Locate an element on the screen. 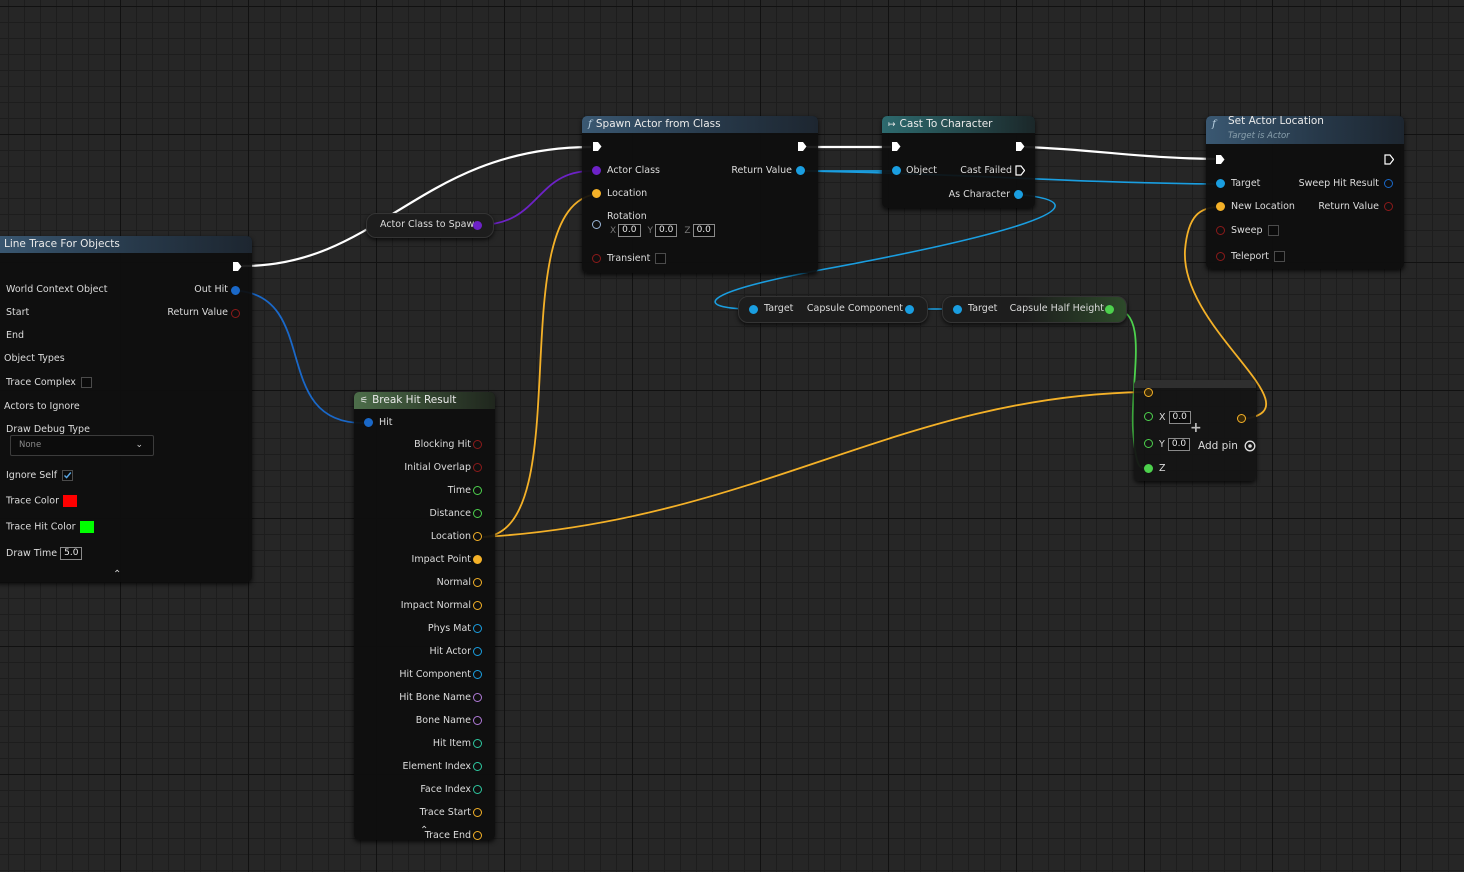 This screenshot has width=1464, height=872. trace-complex-checkbox is located at coordinates (86, 382).